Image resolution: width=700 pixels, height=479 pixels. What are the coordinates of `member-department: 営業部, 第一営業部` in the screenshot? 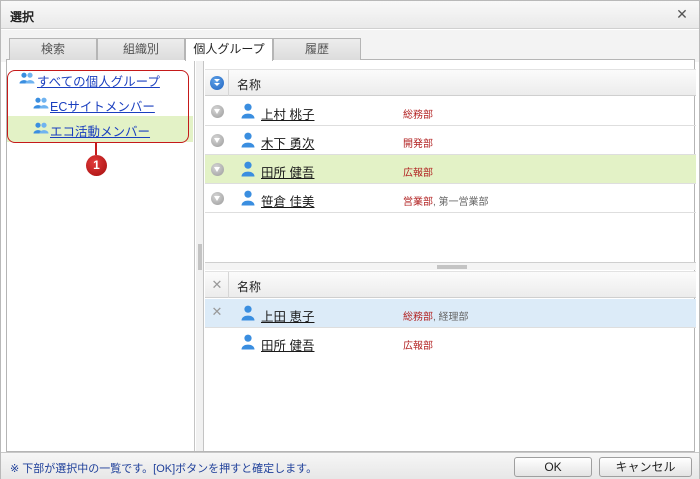 It's located at (446, 200).